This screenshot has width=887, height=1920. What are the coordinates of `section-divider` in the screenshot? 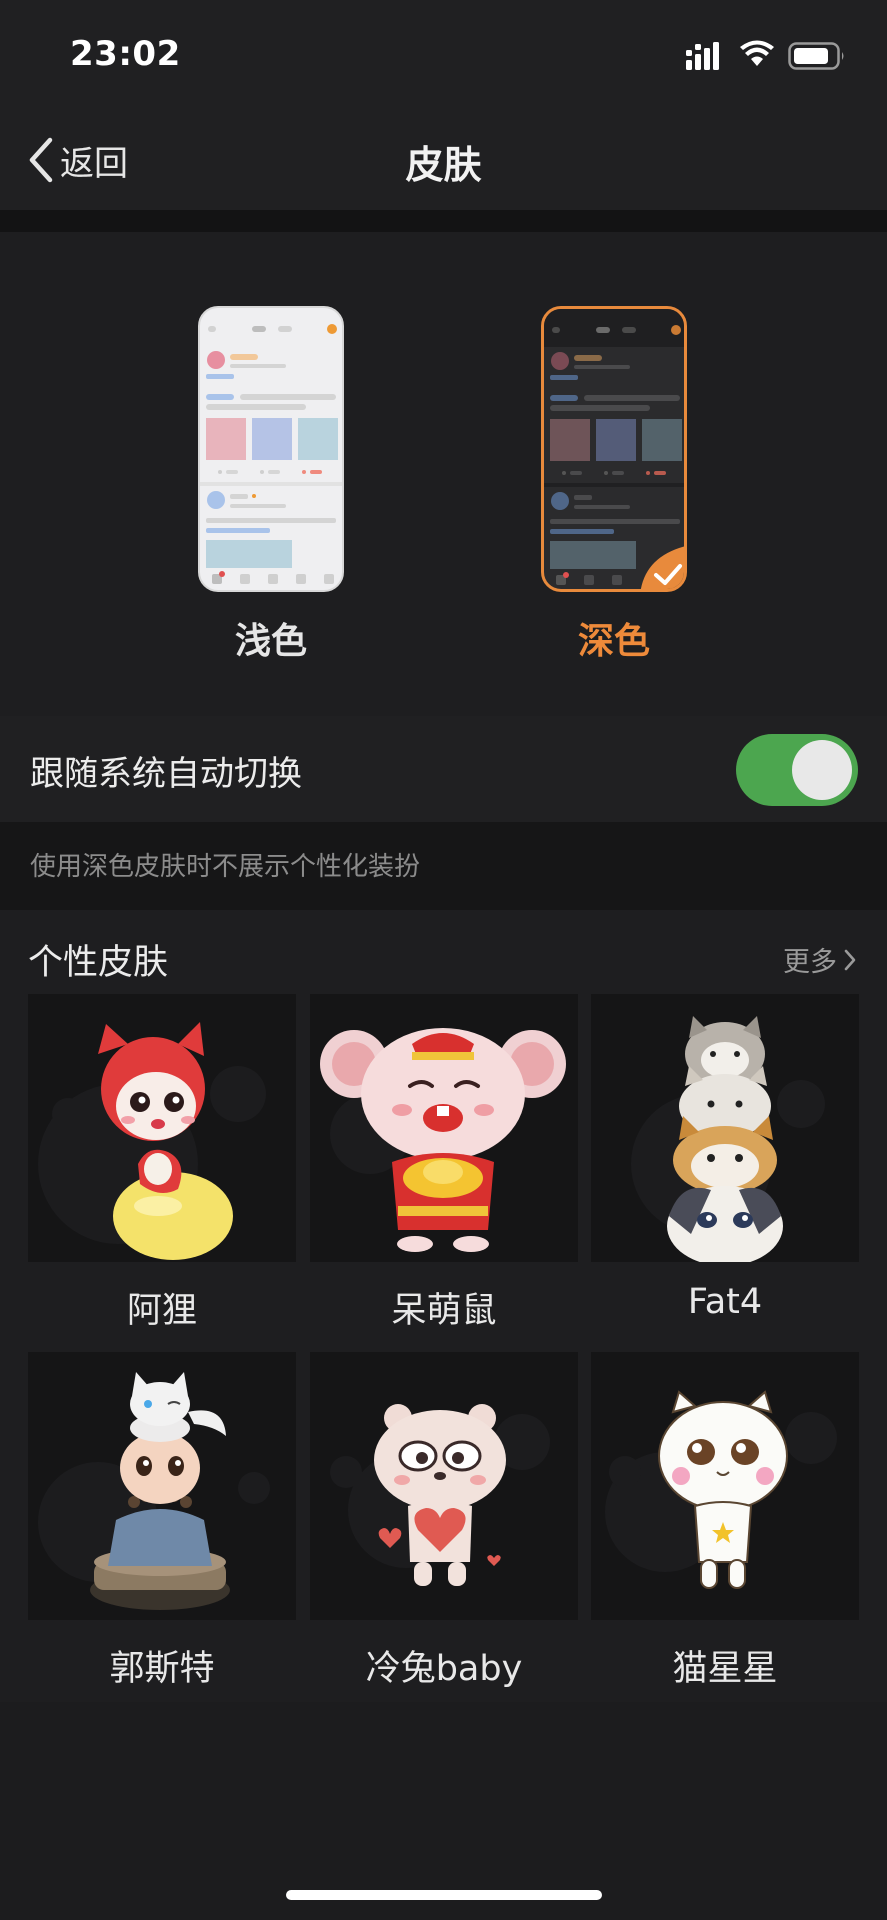 It's located at (443, 221).